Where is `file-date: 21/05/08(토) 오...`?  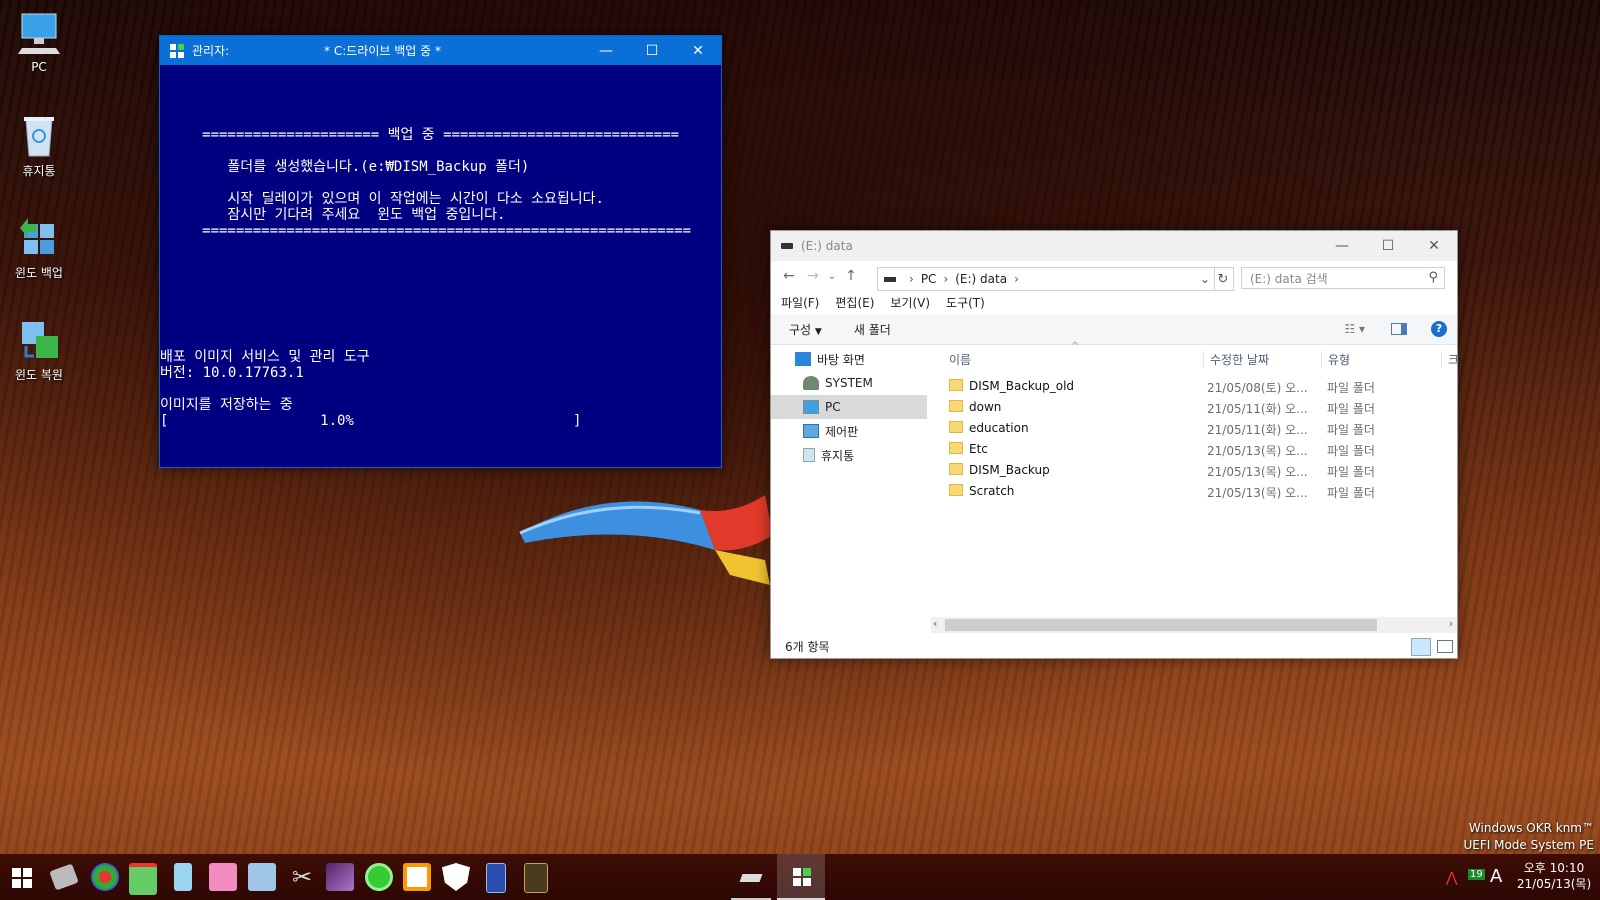
file-date: 21/05/08(토) 오... is located at coordinates (1257, 388).